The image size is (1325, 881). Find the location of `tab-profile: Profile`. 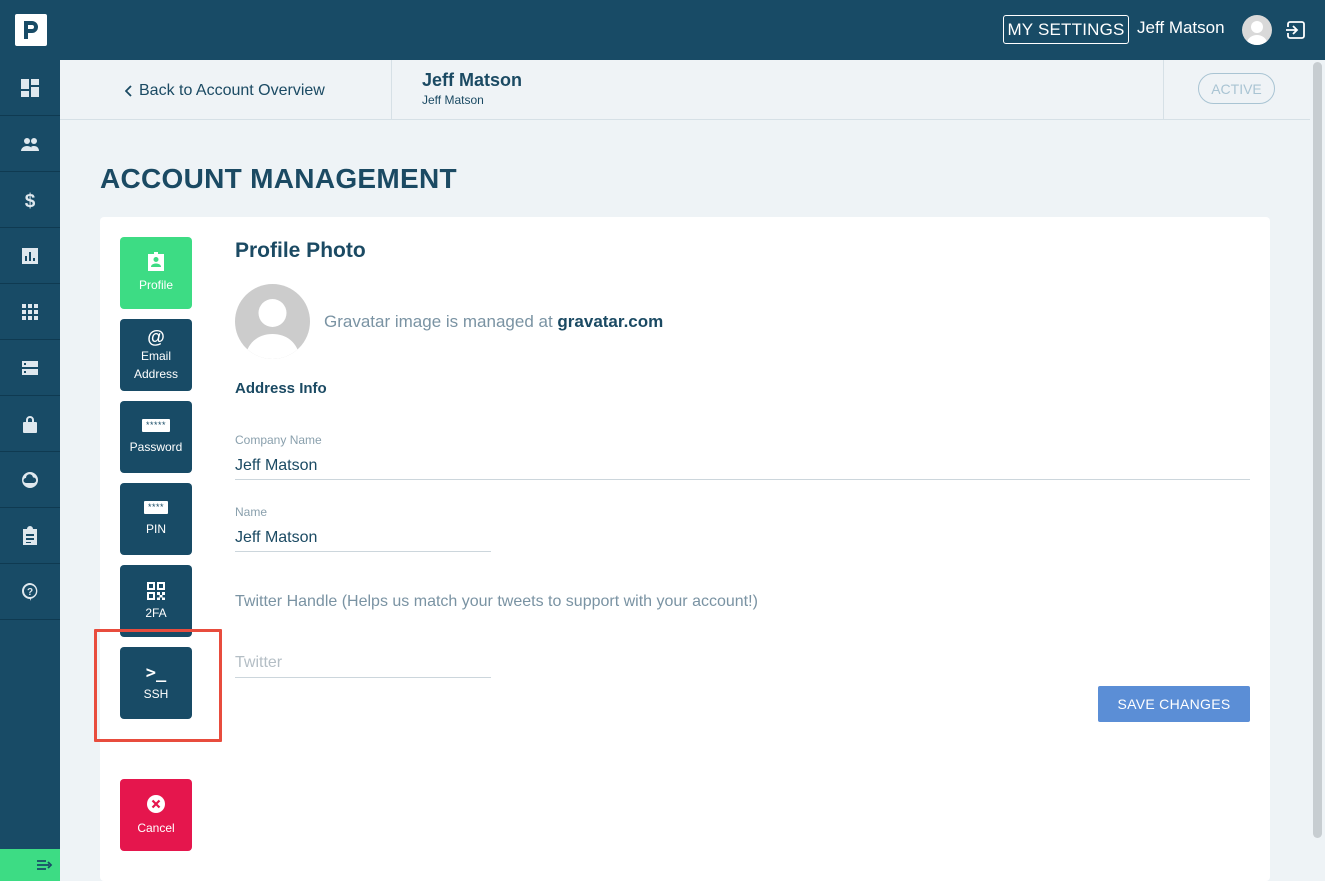

tab-profile: Profile is located at coordinates (156, 273).